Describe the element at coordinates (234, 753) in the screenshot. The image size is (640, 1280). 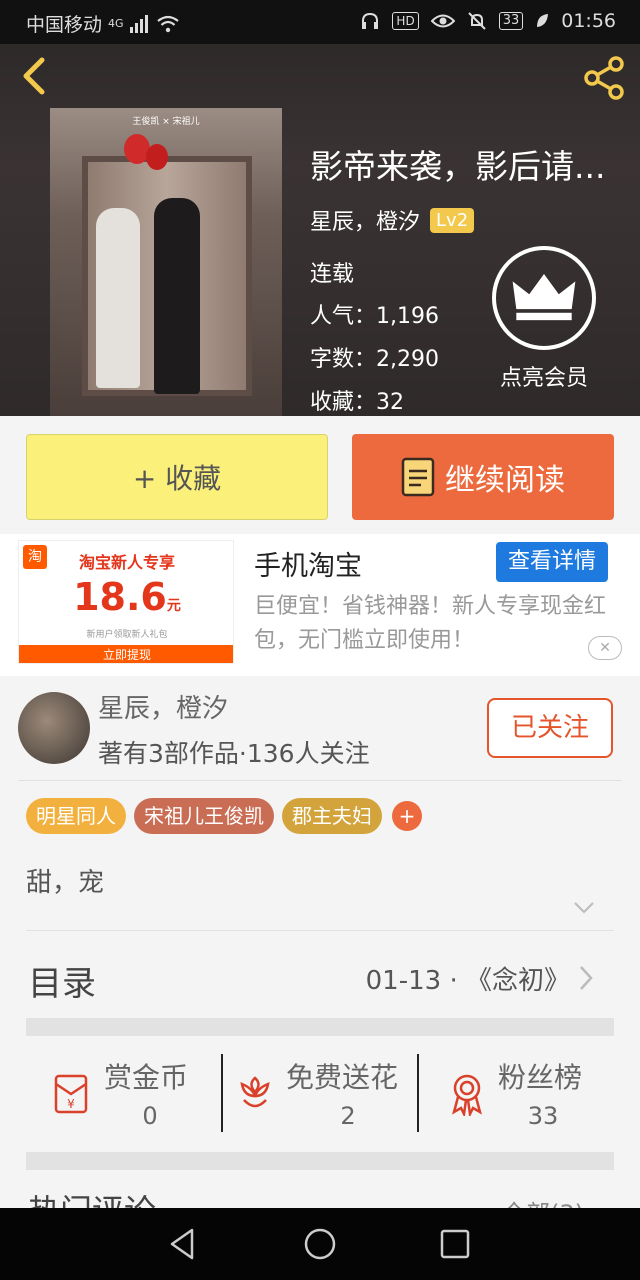
I see `author-stats: 著有3部作品·136人关注` at that location.